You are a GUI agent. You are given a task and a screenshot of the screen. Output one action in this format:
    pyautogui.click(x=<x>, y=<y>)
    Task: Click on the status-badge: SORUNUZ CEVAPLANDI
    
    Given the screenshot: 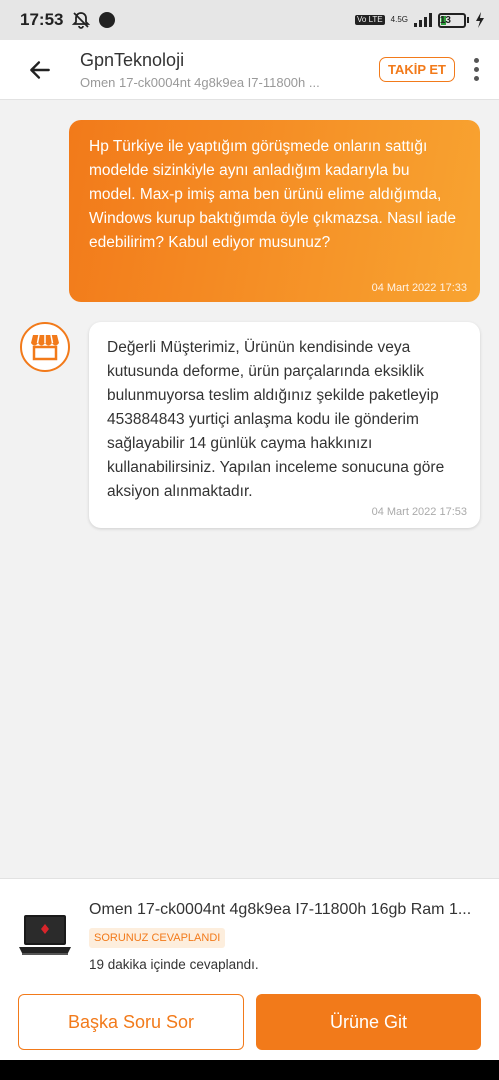 What is the action you would take?
    pyautogui.click(x=157, y=938)
    